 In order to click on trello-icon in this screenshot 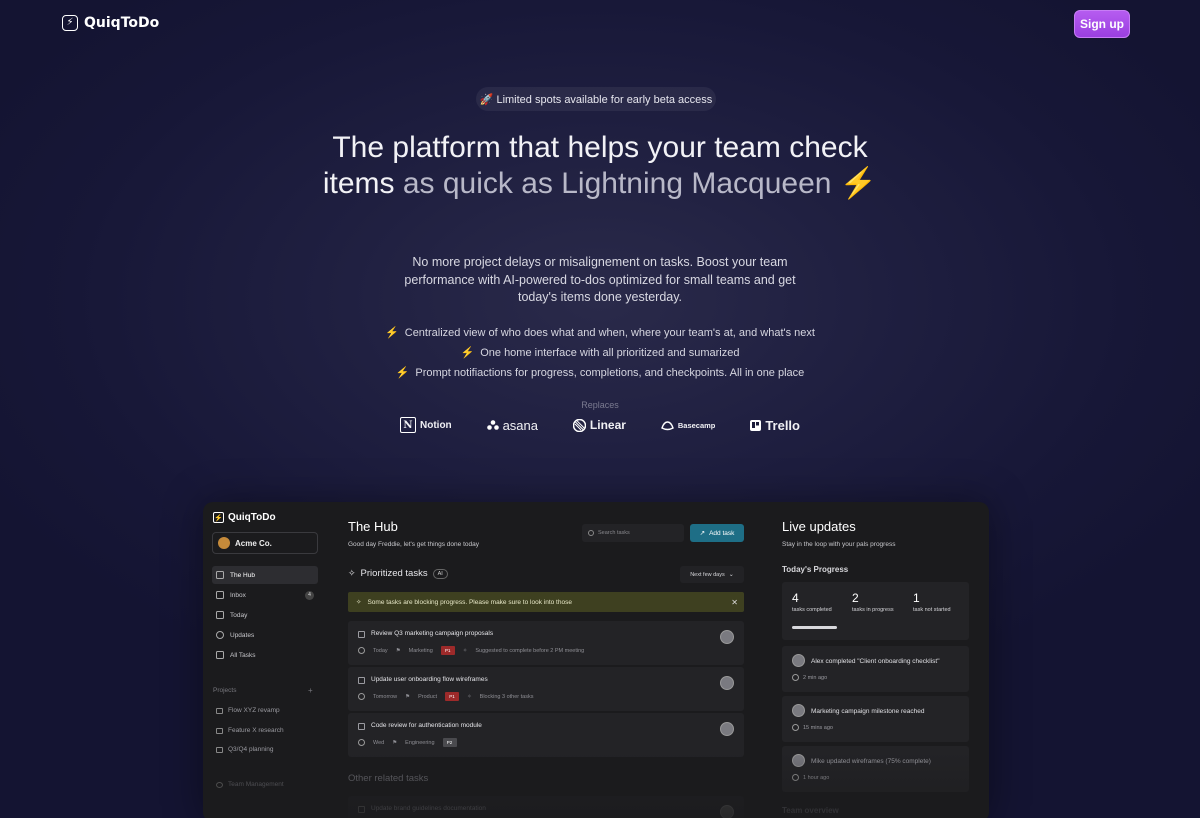, I will do `click(756, 425)`.